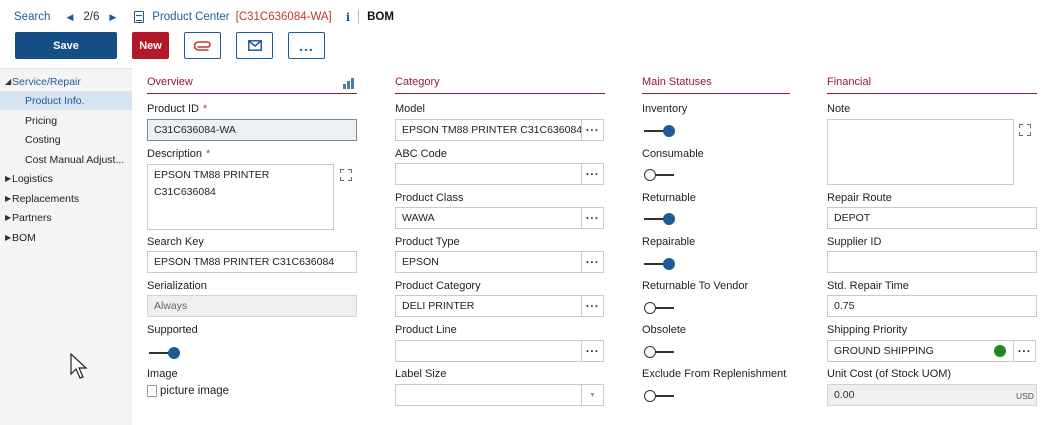 This screenshot has width=1051, height=425. I want to click on info-icon: i, so click(348, 17).